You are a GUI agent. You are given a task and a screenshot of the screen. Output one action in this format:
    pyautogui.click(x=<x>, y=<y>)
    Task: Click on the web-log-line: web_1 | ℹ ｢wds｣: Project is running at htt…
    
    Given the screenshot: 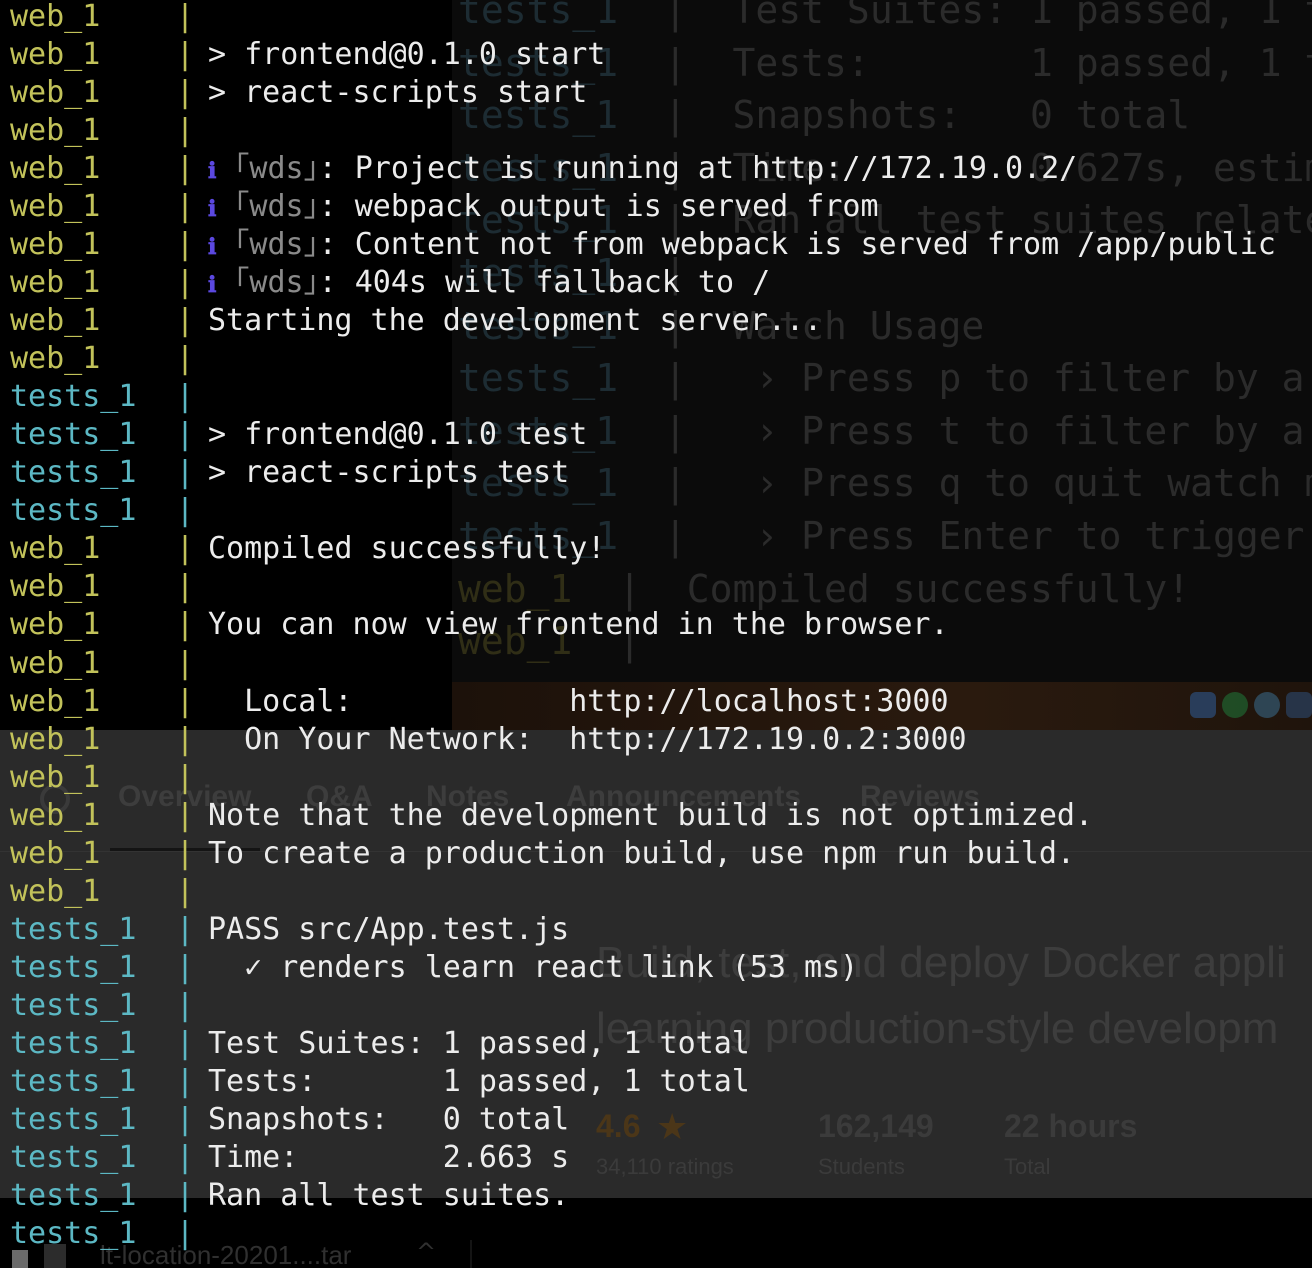 What is the action you would take?
    pyautogui.click(x=543, y=169)
    